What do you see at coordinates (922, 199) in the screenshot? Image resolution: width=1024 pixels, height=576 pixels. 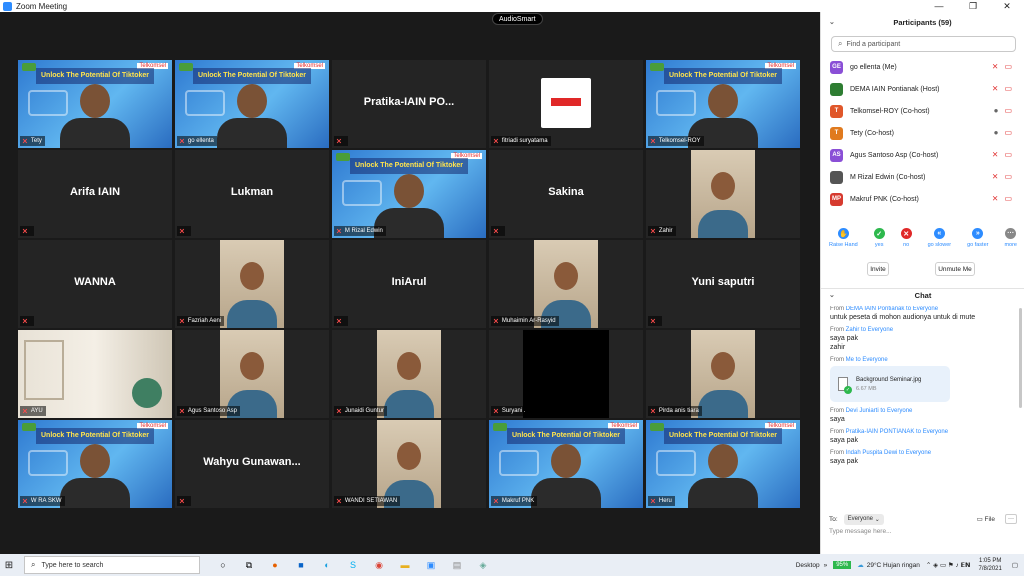 I see `participant-row: MP Makruf PNK (Co-host) ⨯ ▭` at bounding box center [922, 199].